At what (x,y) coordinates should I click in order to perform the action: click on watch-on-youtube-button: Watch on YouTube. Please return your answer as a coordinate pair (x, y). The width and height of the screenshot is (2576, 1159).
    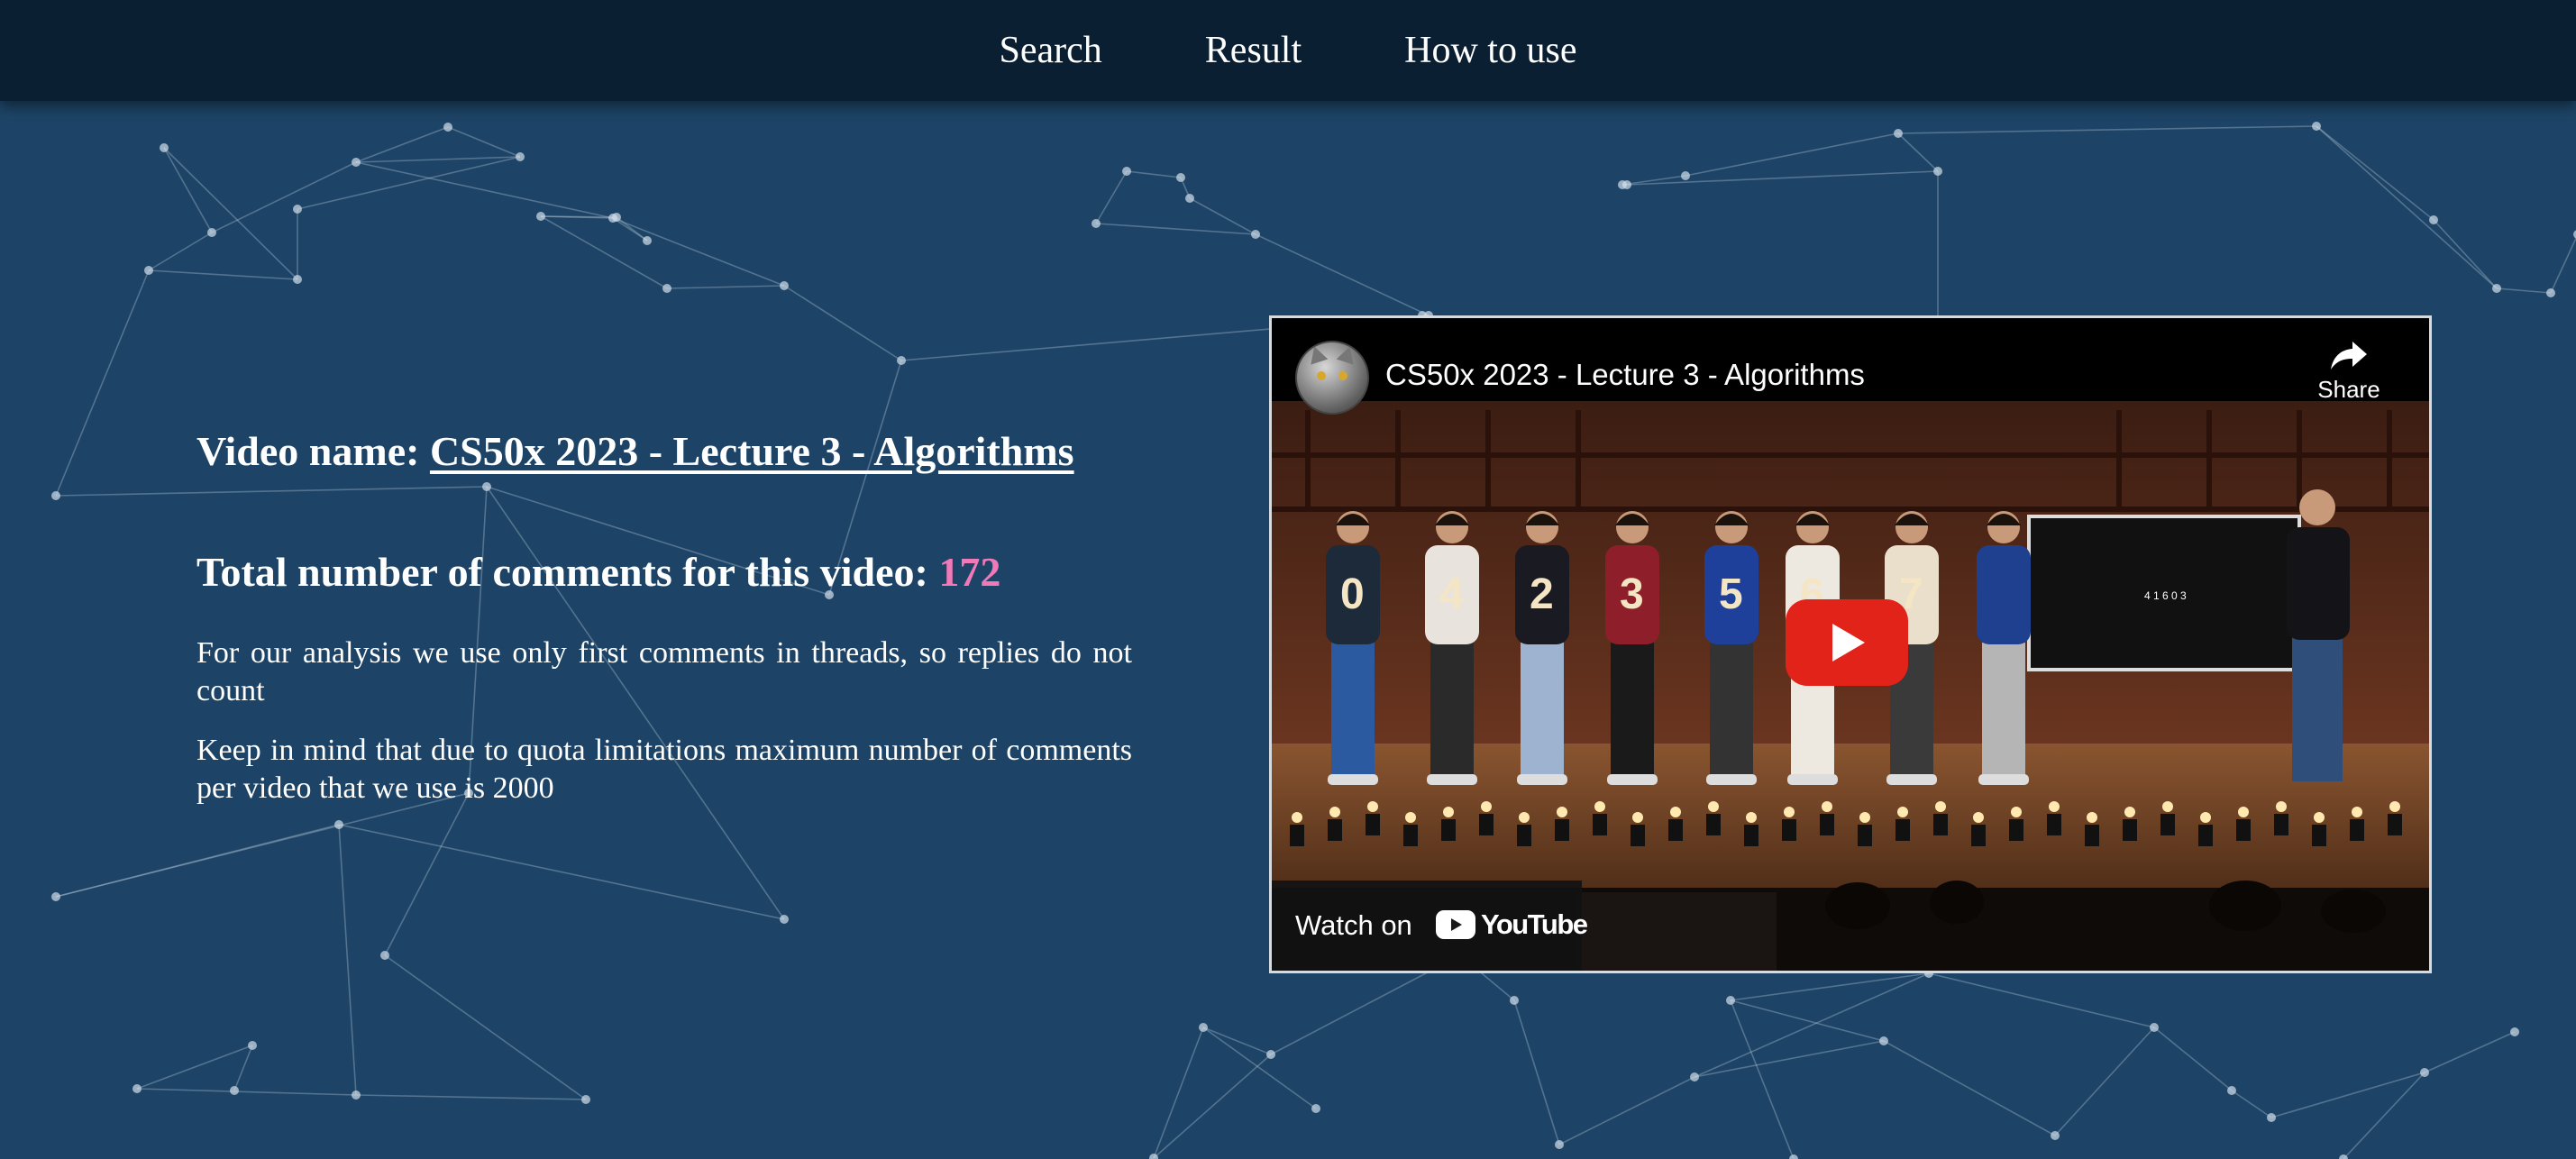
    Looking at the image, I should click on (1430, 926).